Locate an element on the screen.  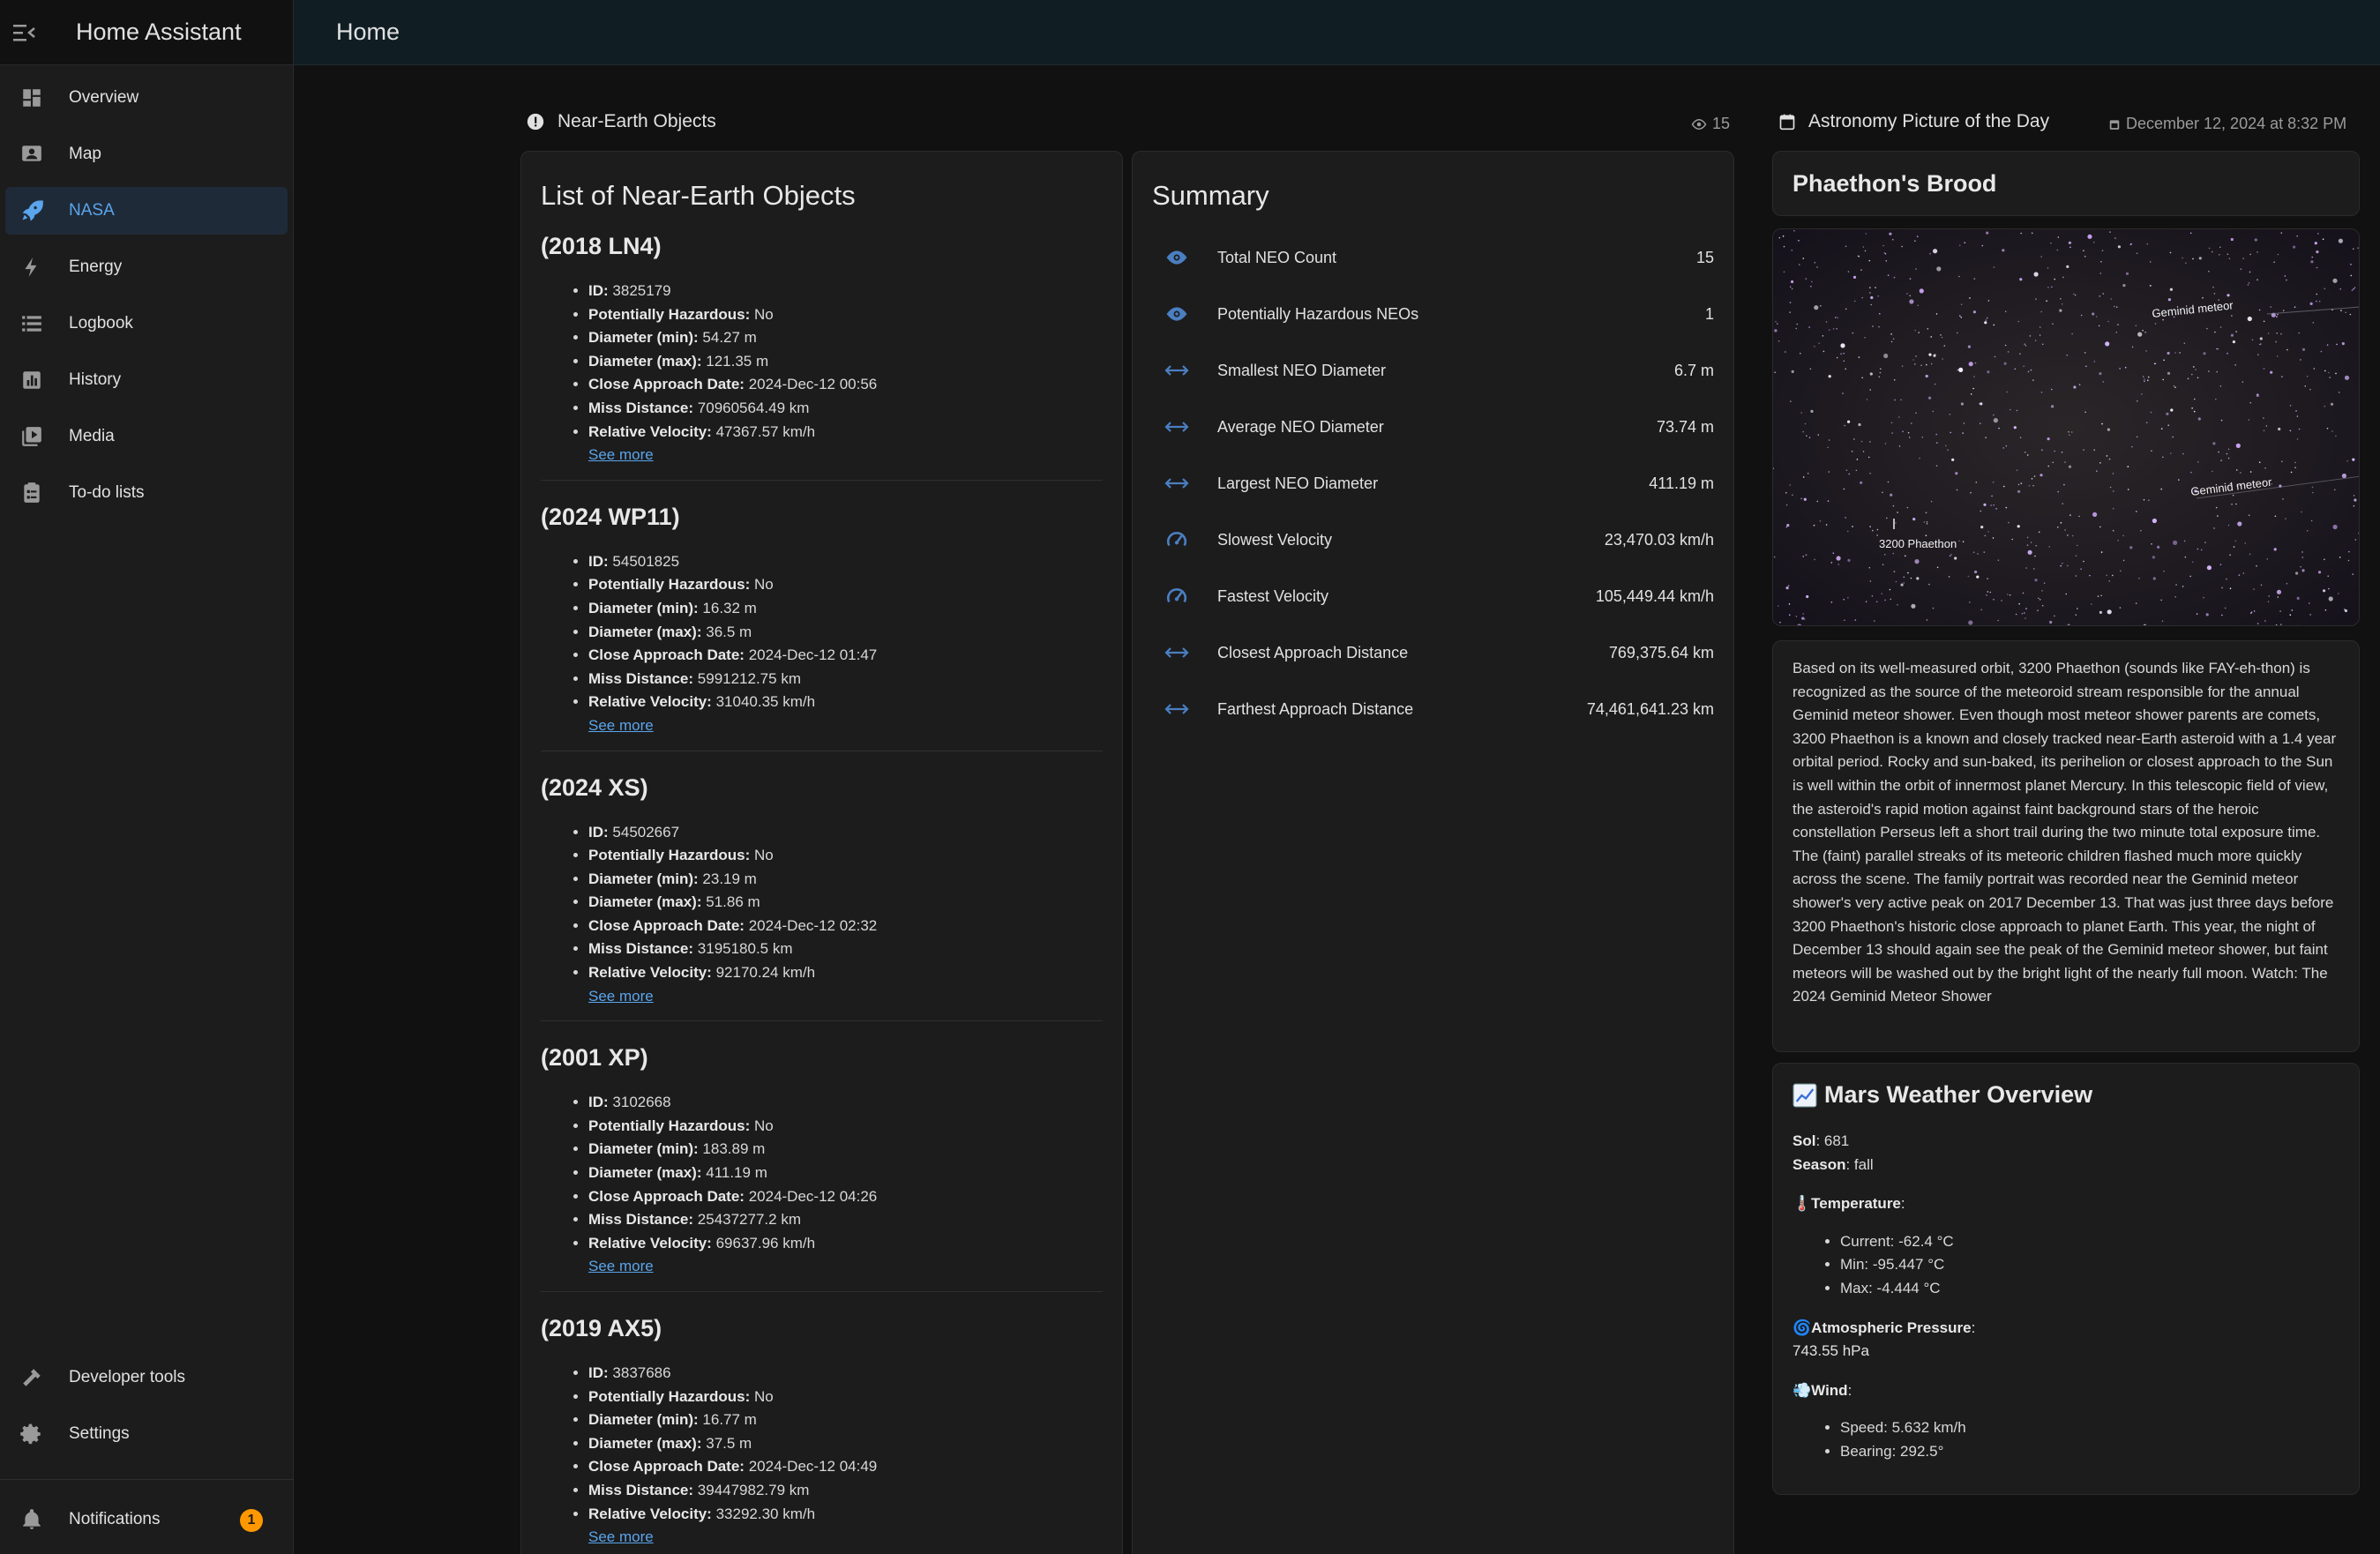
neo-field-id: ID: 3837686 is located at coordinates (845, 1374).